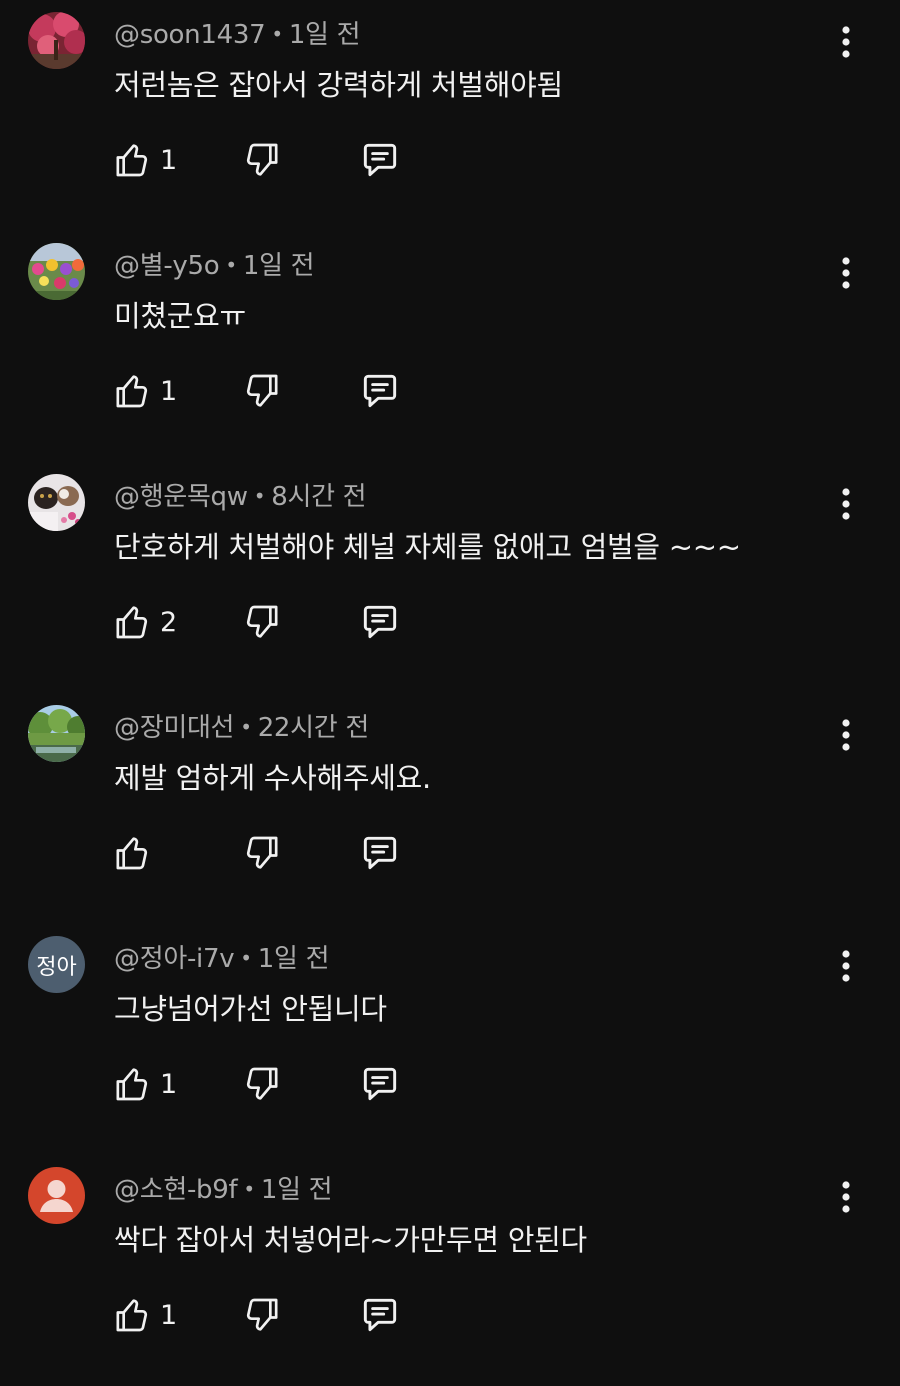 The height and width of the screenshot is (1386, 900). Describe the element at coordinates (174, 959) in the screenshot. I see `comment-author: @정아-i7v` at that location.